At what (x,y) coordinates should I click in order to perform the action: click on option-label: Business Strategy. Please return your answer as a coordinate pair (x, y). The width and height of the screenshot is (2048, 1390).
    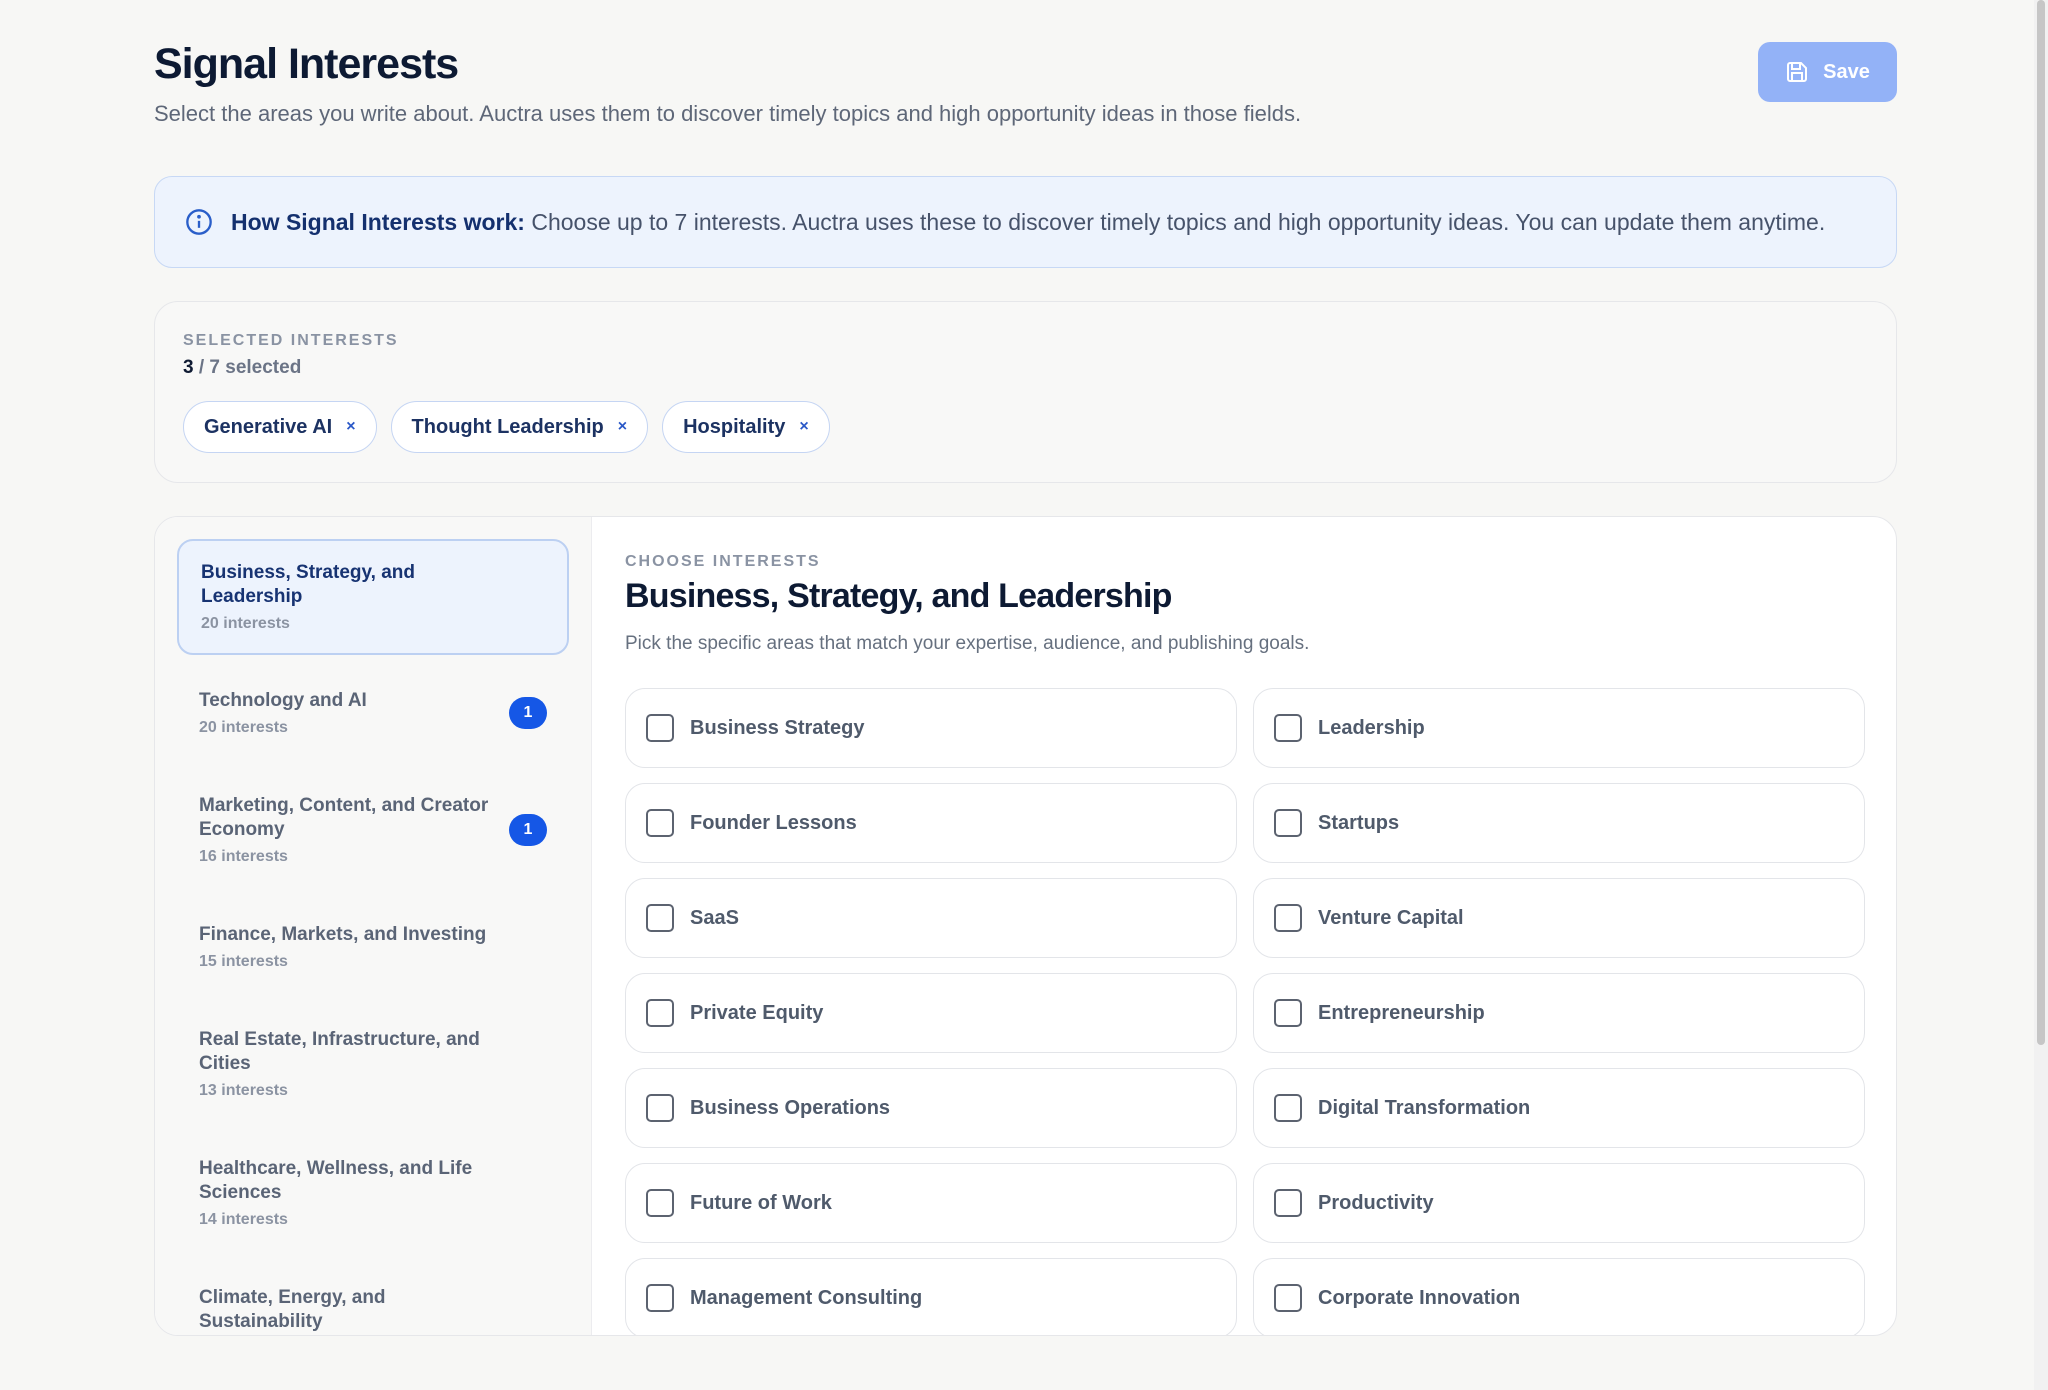
    Looking at the image, I should click on (777, 727).